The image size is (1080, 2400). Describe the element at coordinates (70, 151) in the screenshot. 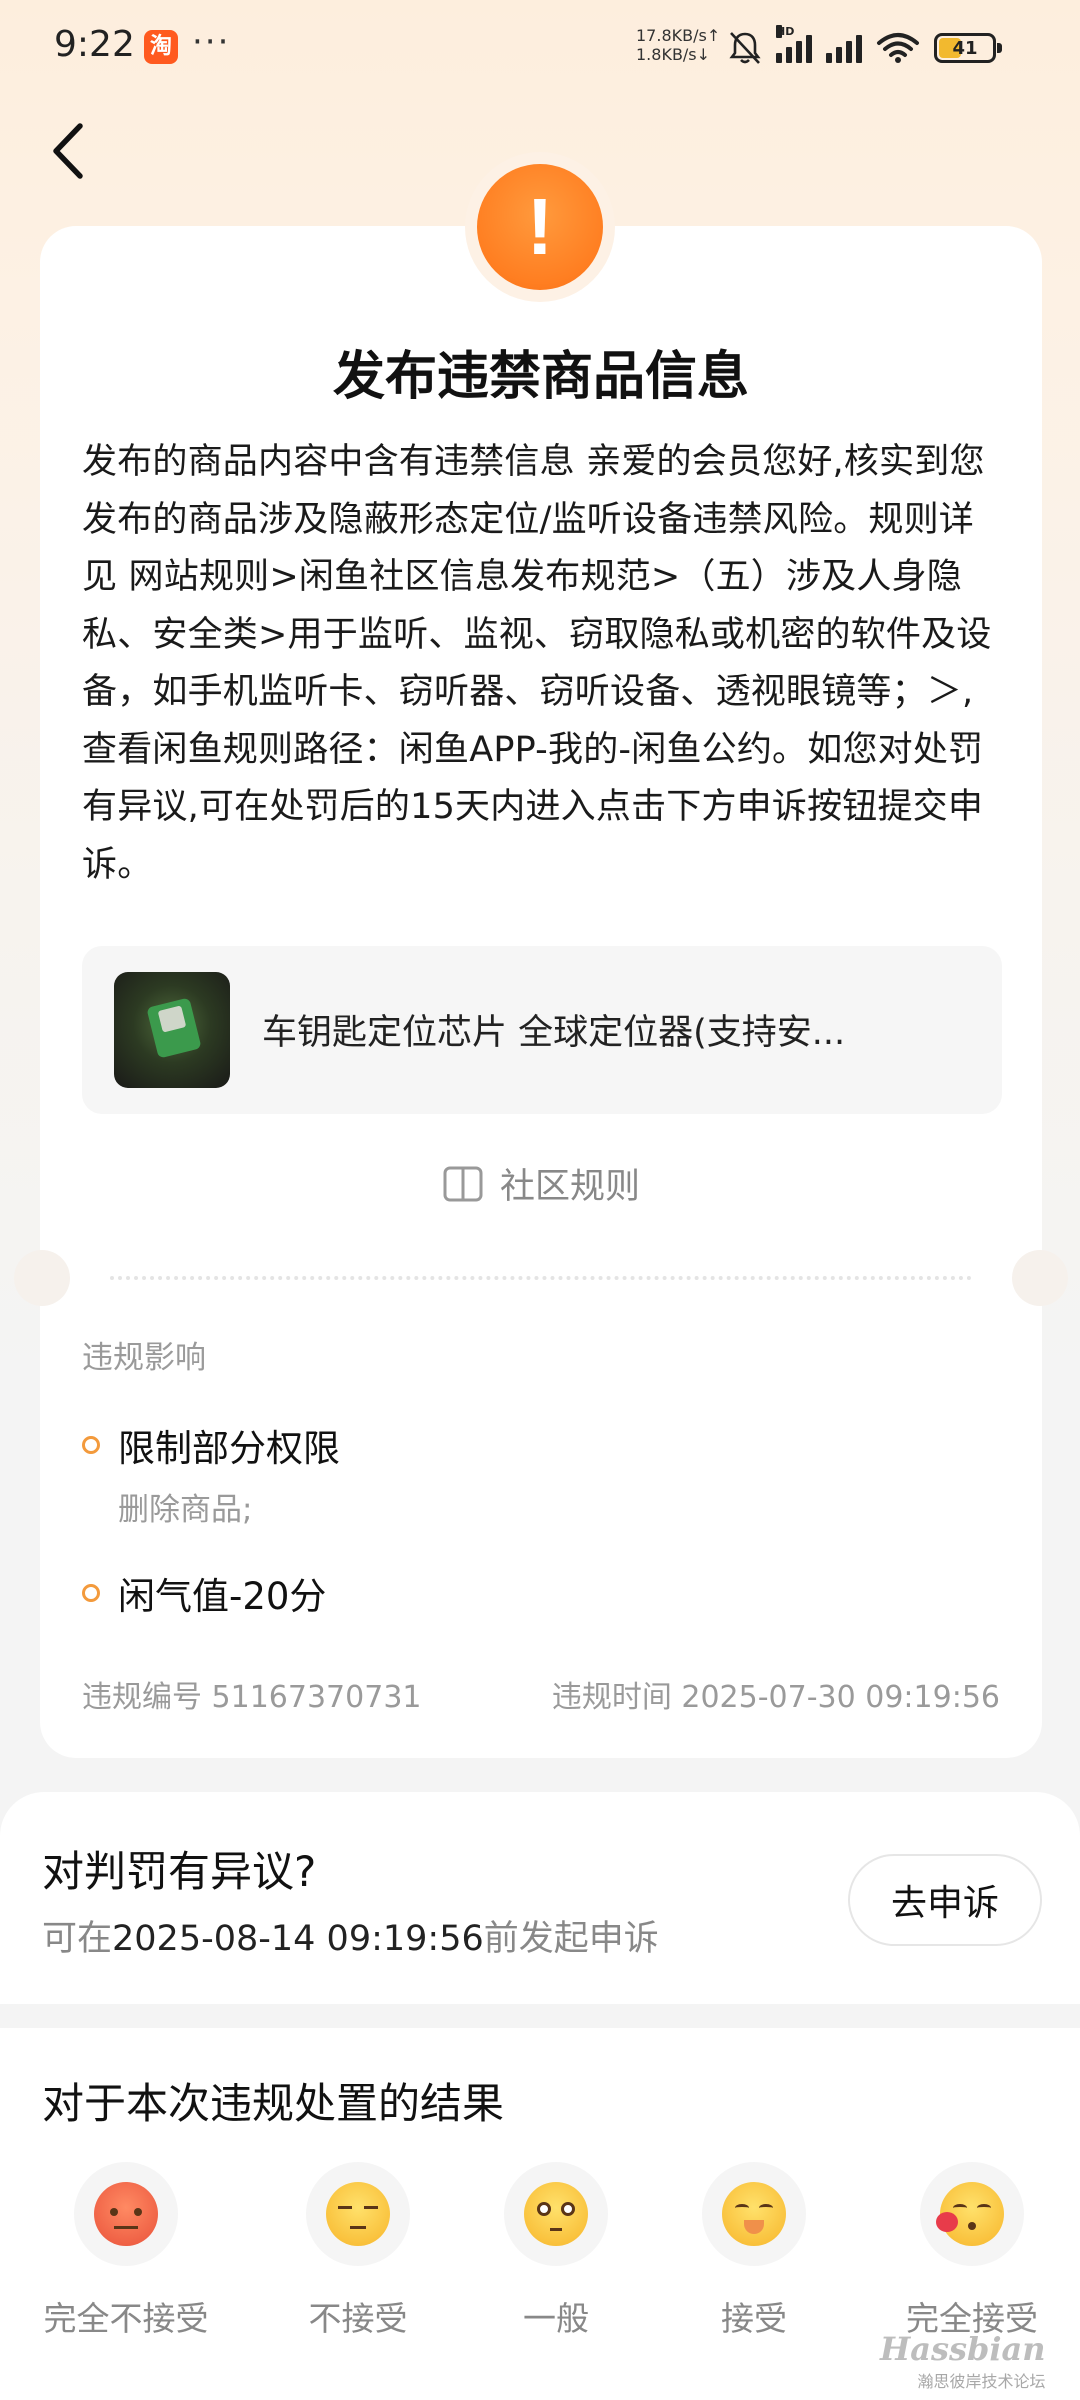

I see `chevron-left-icon` at that location.